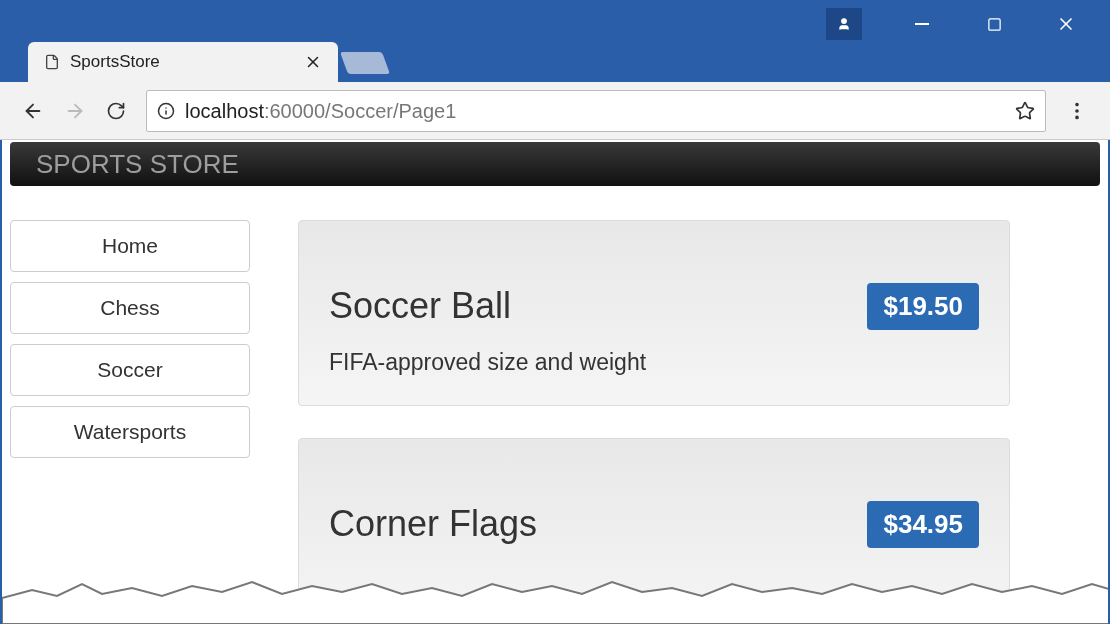 The width and height of the screenshot is (1110, 624). I want to click on minimize-icon, so click(922, 24).